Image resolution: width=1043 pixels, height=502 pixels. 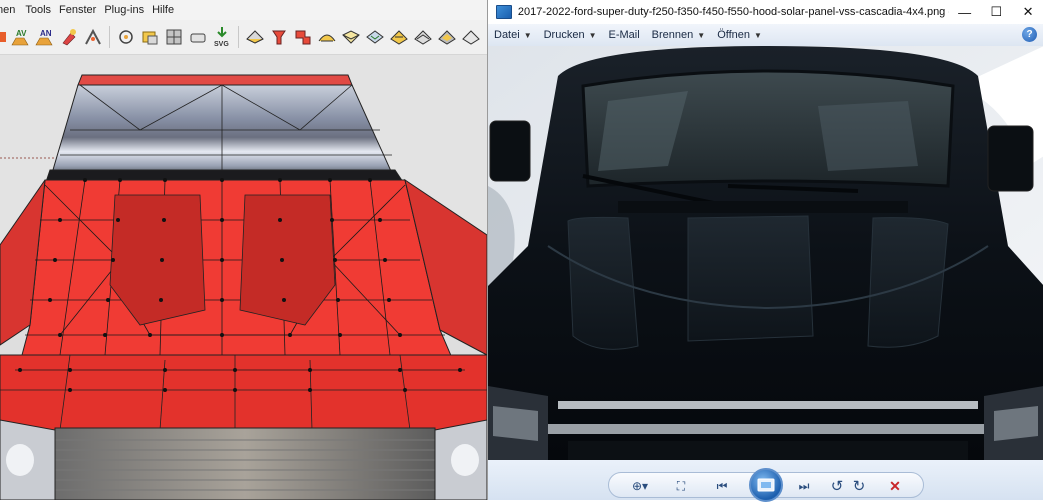 I want to click on menu-item-help: Hilfe, so click(x=167, y=10).